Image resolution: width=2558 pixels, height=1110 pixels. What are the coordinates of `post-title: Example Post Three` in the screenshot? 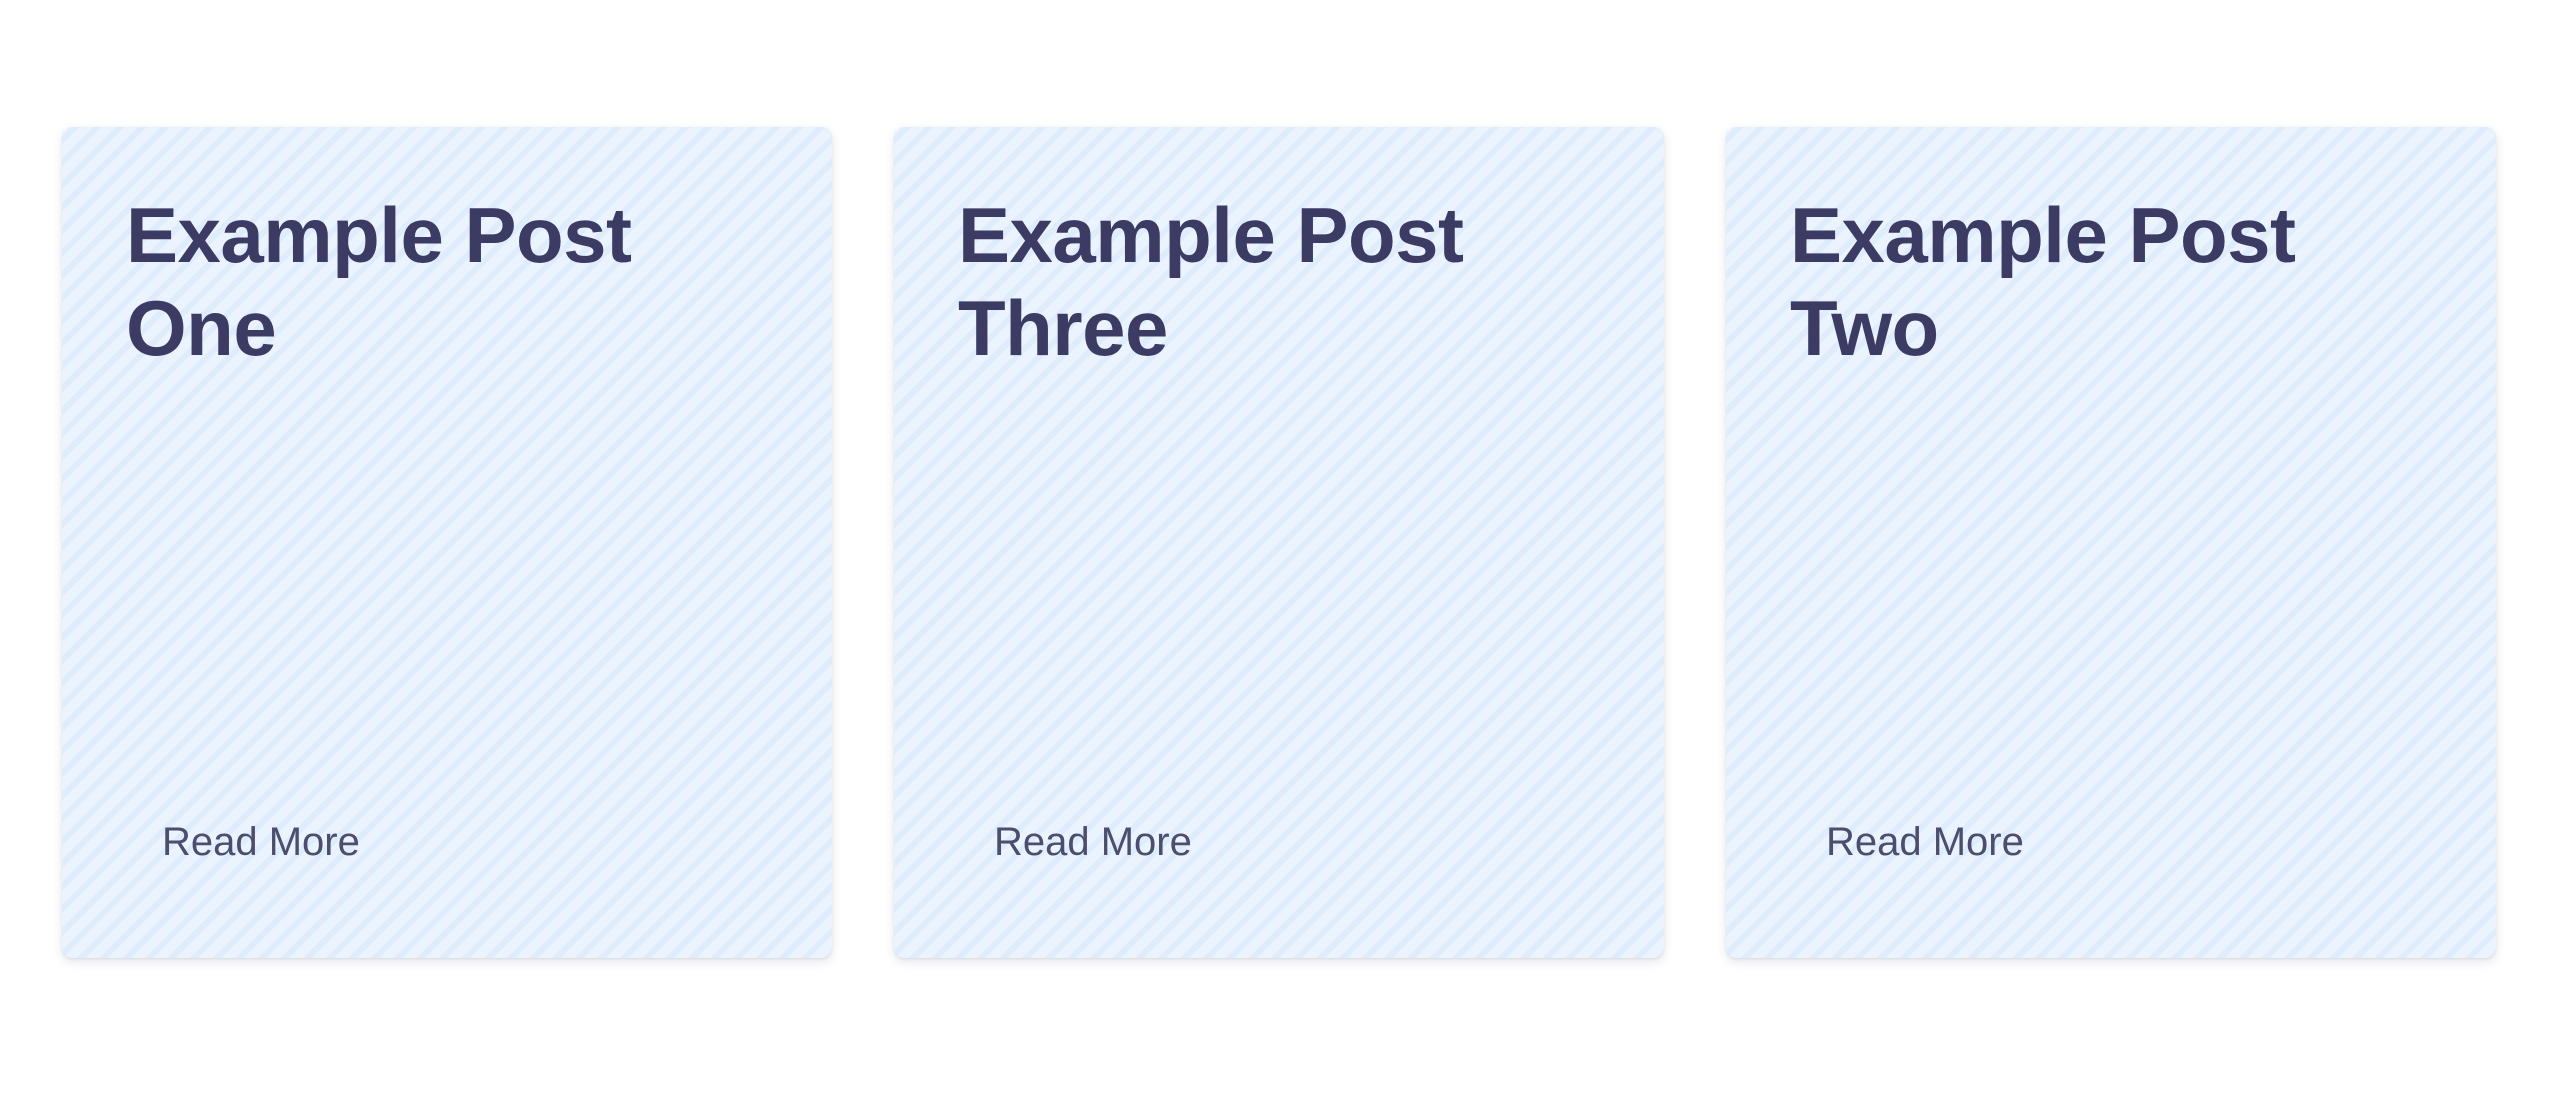 It's located at (1211, 281).